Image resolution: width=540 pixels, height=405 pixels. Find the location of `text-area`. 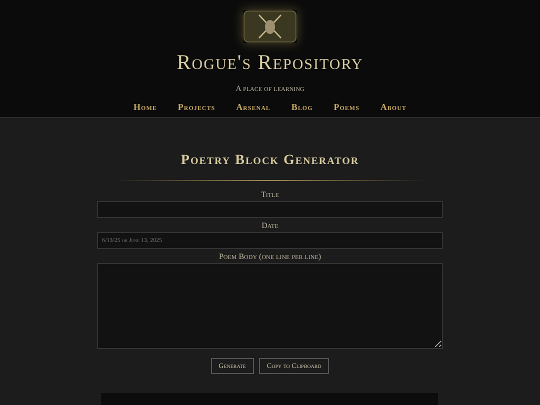

text-area is located at coordinates (270, 306).